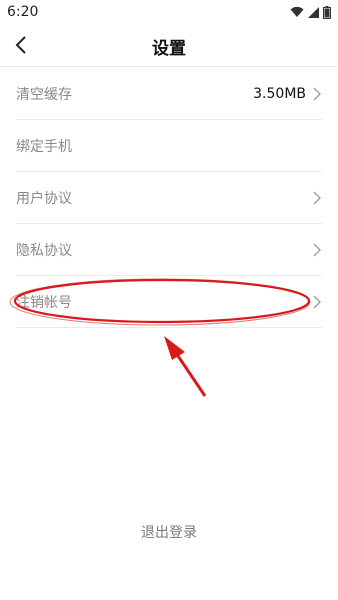 The width and height of the screenshot is (338, 600). I want to click on clear-cache-label: 清空缓存, so click(44, 94).